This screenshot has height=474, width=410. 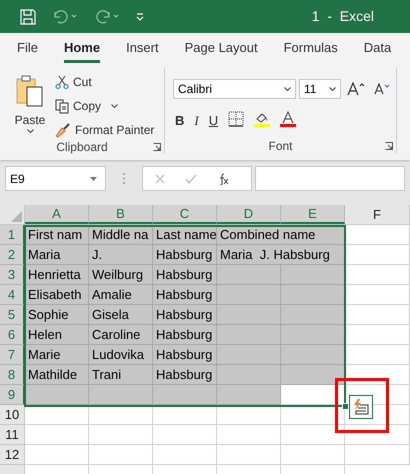 I want to click on underline-button: U, so click(x=213, y=120).